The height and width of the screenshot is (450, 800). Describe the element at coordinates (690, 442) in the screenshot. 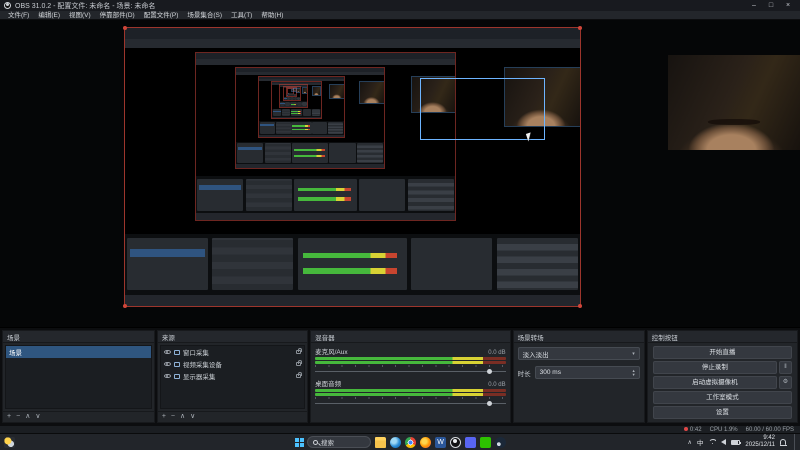

I see `tray-expand-chevron-icon: ∧` at that location.